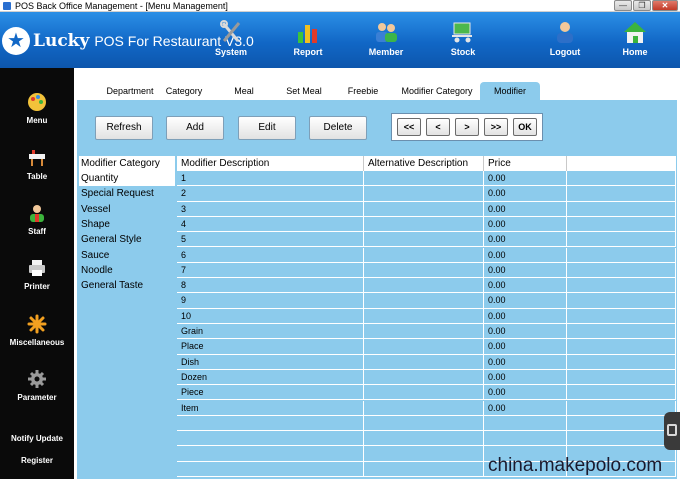 Image resolution: width=680 pixels, height=479 pixels. I want to click on first-page-button: <<, so click(409, 127).